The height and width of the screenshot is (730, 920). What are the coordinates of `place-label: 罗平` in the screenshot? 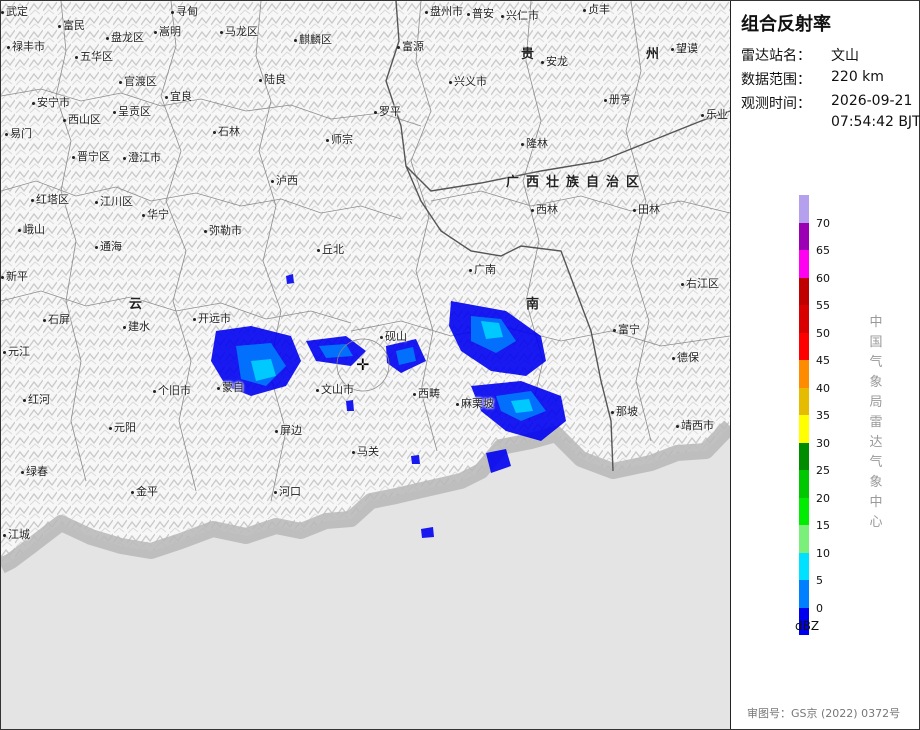 It's located at (387, 111).